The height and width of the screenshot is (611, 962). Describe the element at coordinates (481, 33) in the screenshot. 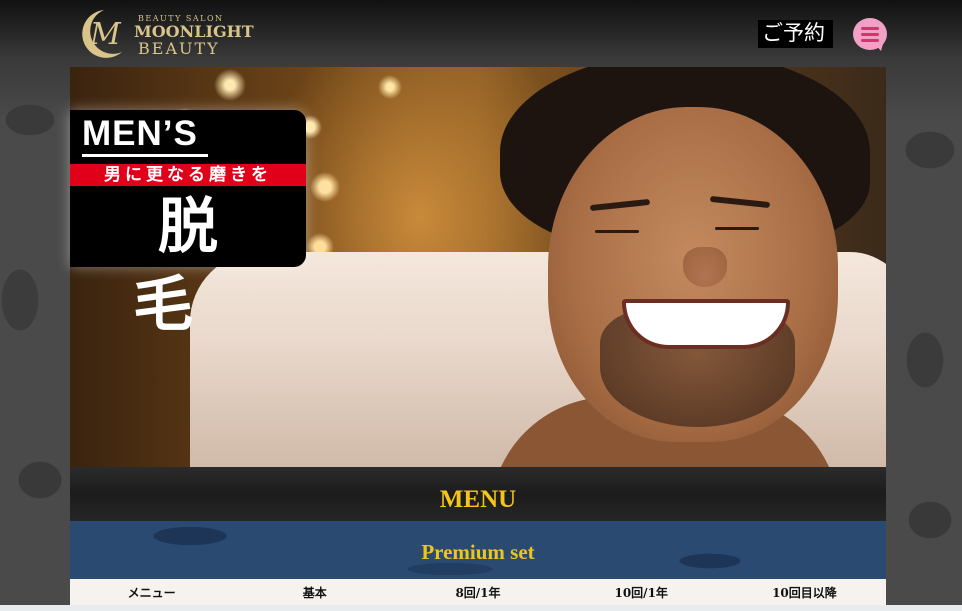

I see `site-header: M BEAUTY SALON MOONLIGHT BEAUTY ご予約` at that location.